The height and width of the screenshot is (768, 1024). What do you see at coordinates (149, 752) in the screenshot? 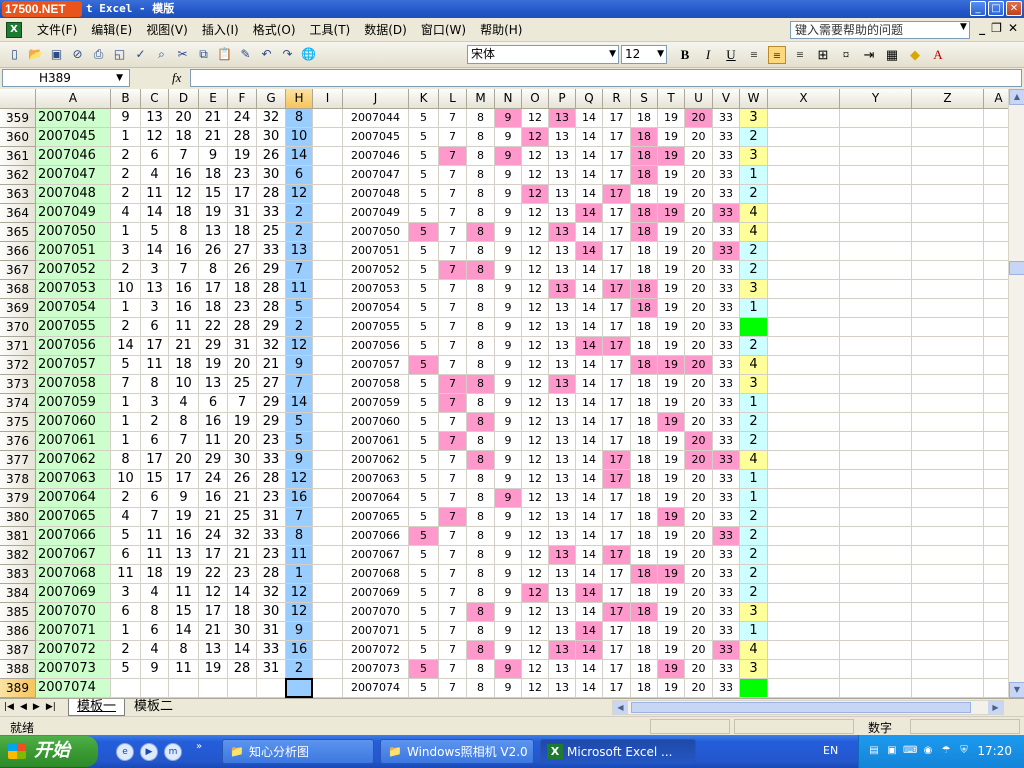
I see `media-player-icon: ▶` at bounding box center [149, 752].